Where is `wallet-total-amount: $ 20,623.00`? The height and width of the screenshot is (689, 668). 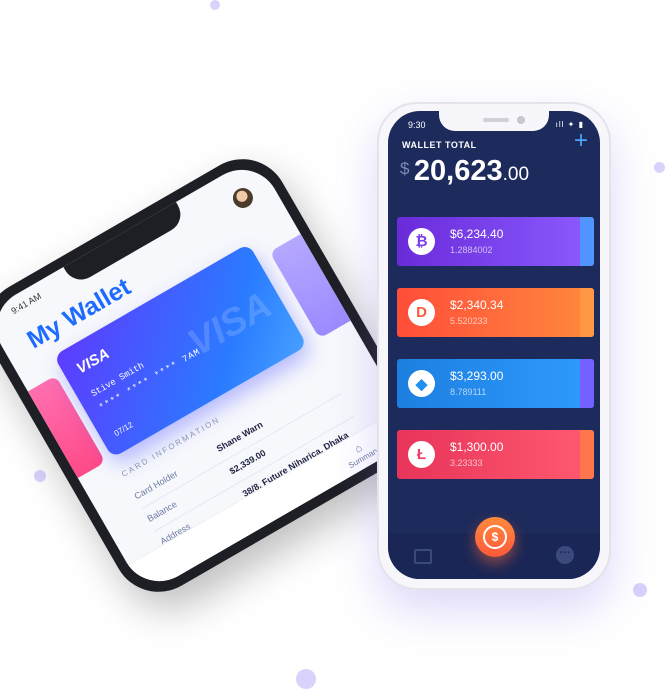
wallet-total-amount: $ 20,623.00 is located at coordinates (464, 171).